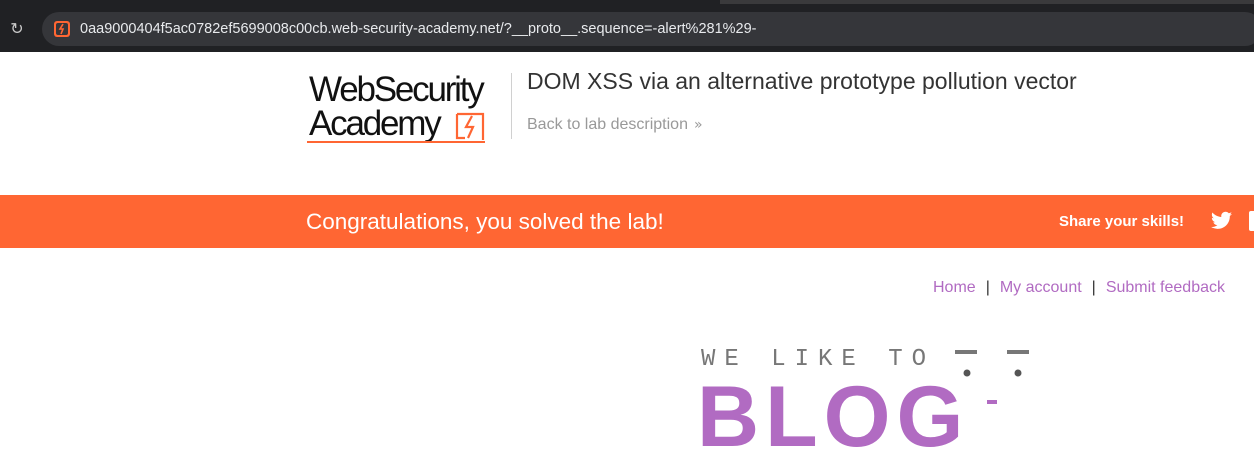 The height and width of the screenshot is (465, 1254). What do you see at coordinates (1221, 220) in the screenshot?
I see `twitter-icon` at bounding box center [1221, 220].